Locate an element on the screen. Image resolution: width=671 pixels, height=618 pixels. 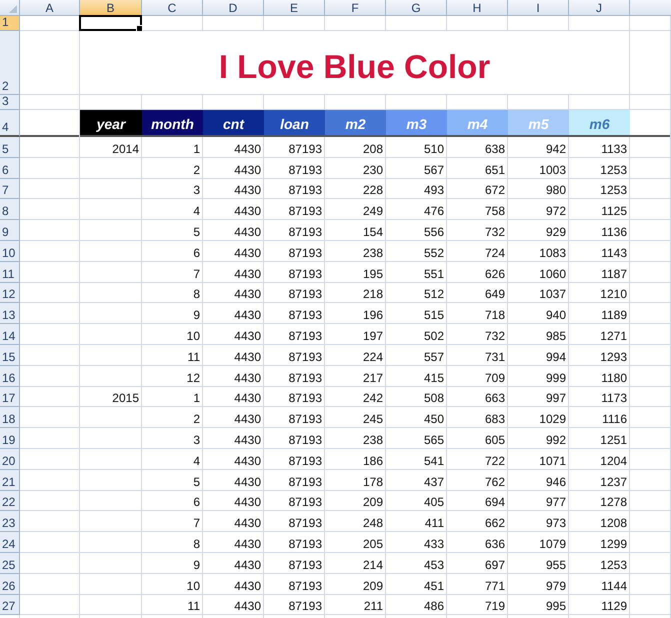
table-cell-text: 451 is located at coordinates (433, 586).